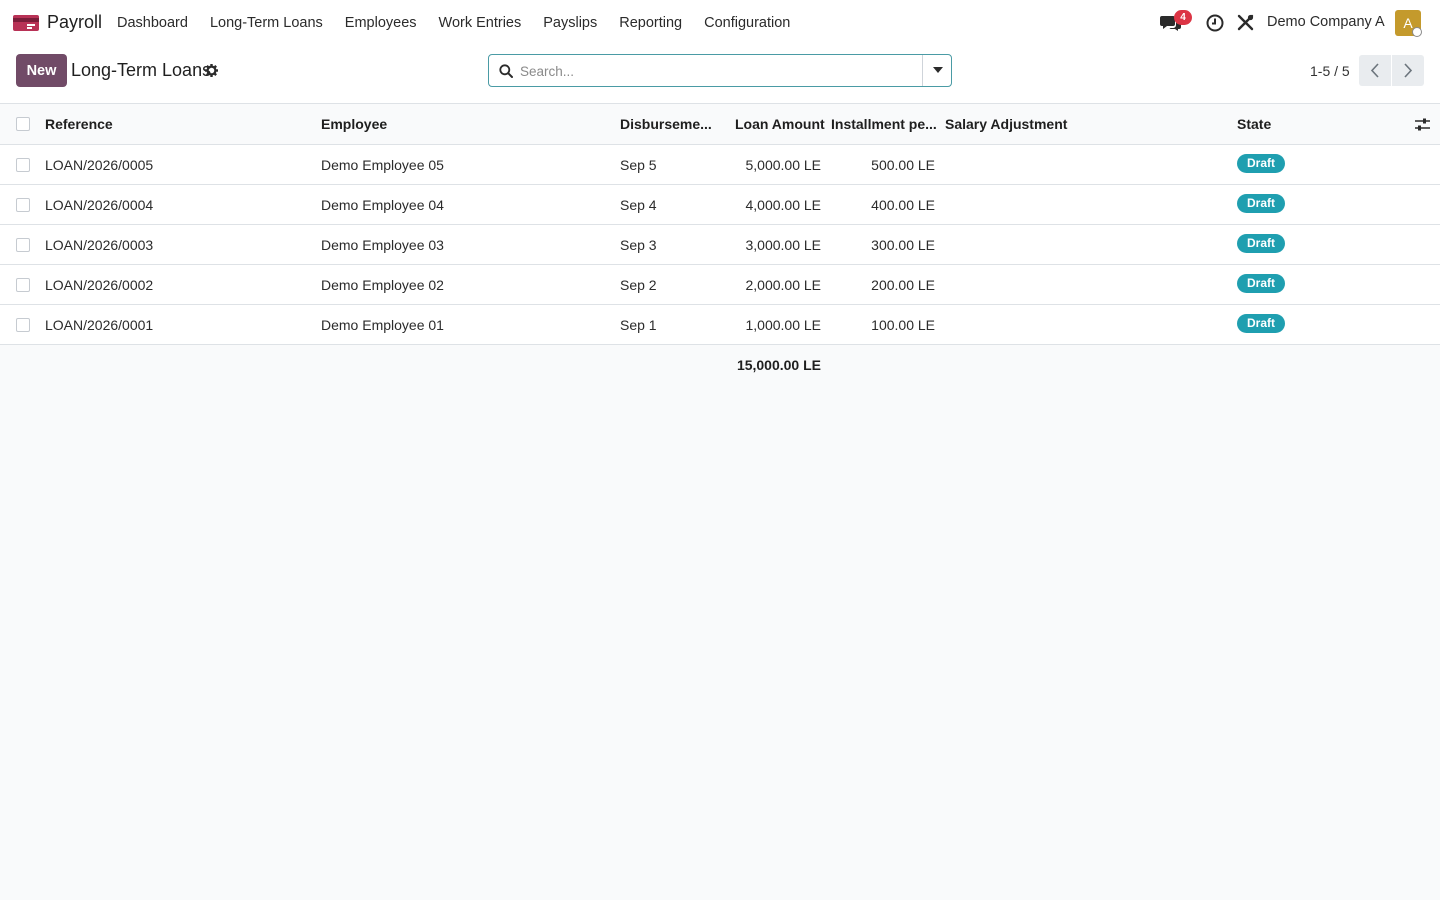 The width and height of the screenshot is (1440, 900). What do you see at coordinates (638, 165) in the screenshot?
I see `cell-disbursement: Sep 5` at bounding box center [638, 165].